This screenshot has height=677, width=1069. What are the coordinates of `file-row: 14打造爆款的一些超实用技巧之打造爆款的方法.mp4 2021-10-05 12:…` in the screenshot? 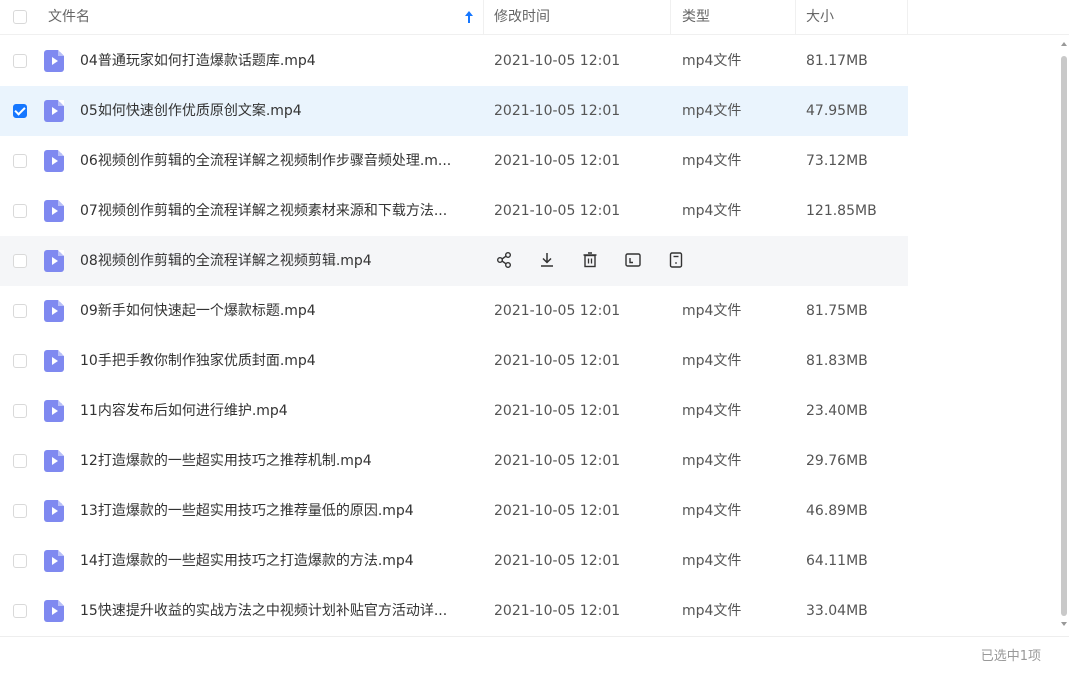 It's located at (454, 561).